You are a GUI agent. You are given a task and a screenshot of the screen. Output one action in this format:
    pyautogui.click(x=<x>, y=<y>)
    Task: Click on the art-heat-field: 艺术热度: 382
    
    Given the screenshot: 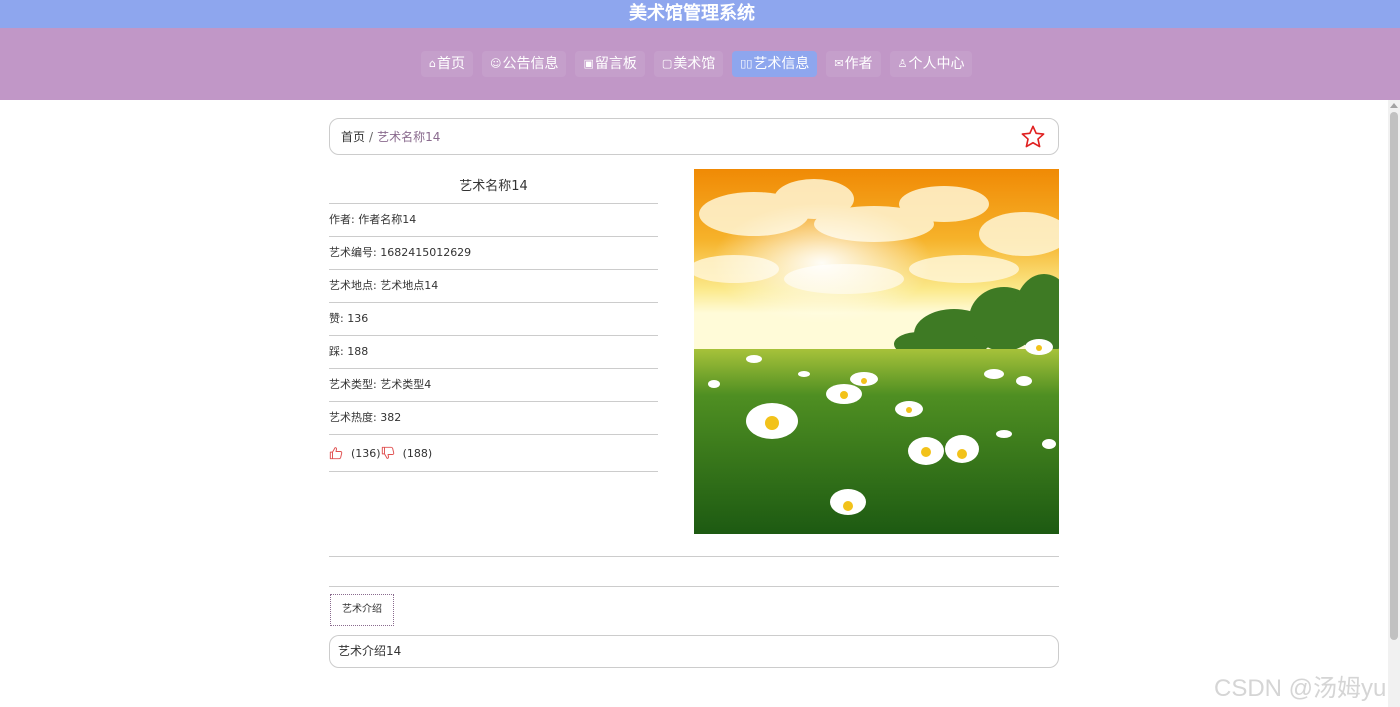 What is the action you would take?
    pyautogui.click(x=493, y=418)
    